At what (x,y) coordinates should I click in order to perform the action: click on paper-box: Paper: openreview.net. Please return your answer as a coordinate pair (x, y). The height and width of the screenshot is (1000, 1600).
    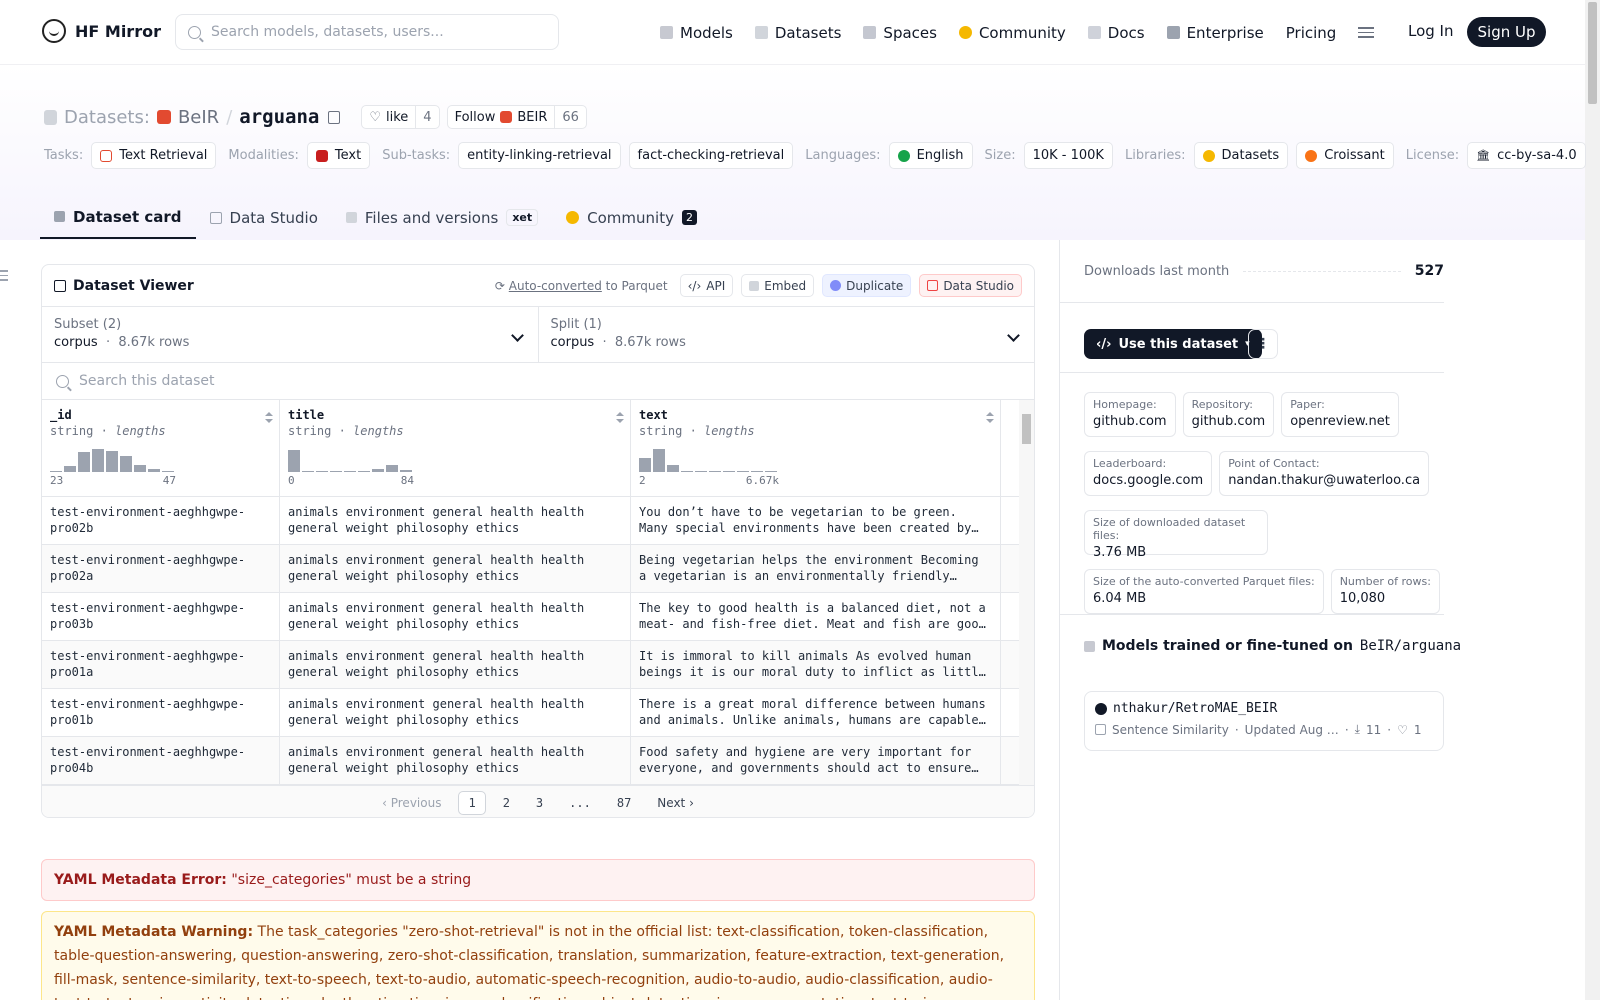
    Looking at the image, I should click on (1340, 414).